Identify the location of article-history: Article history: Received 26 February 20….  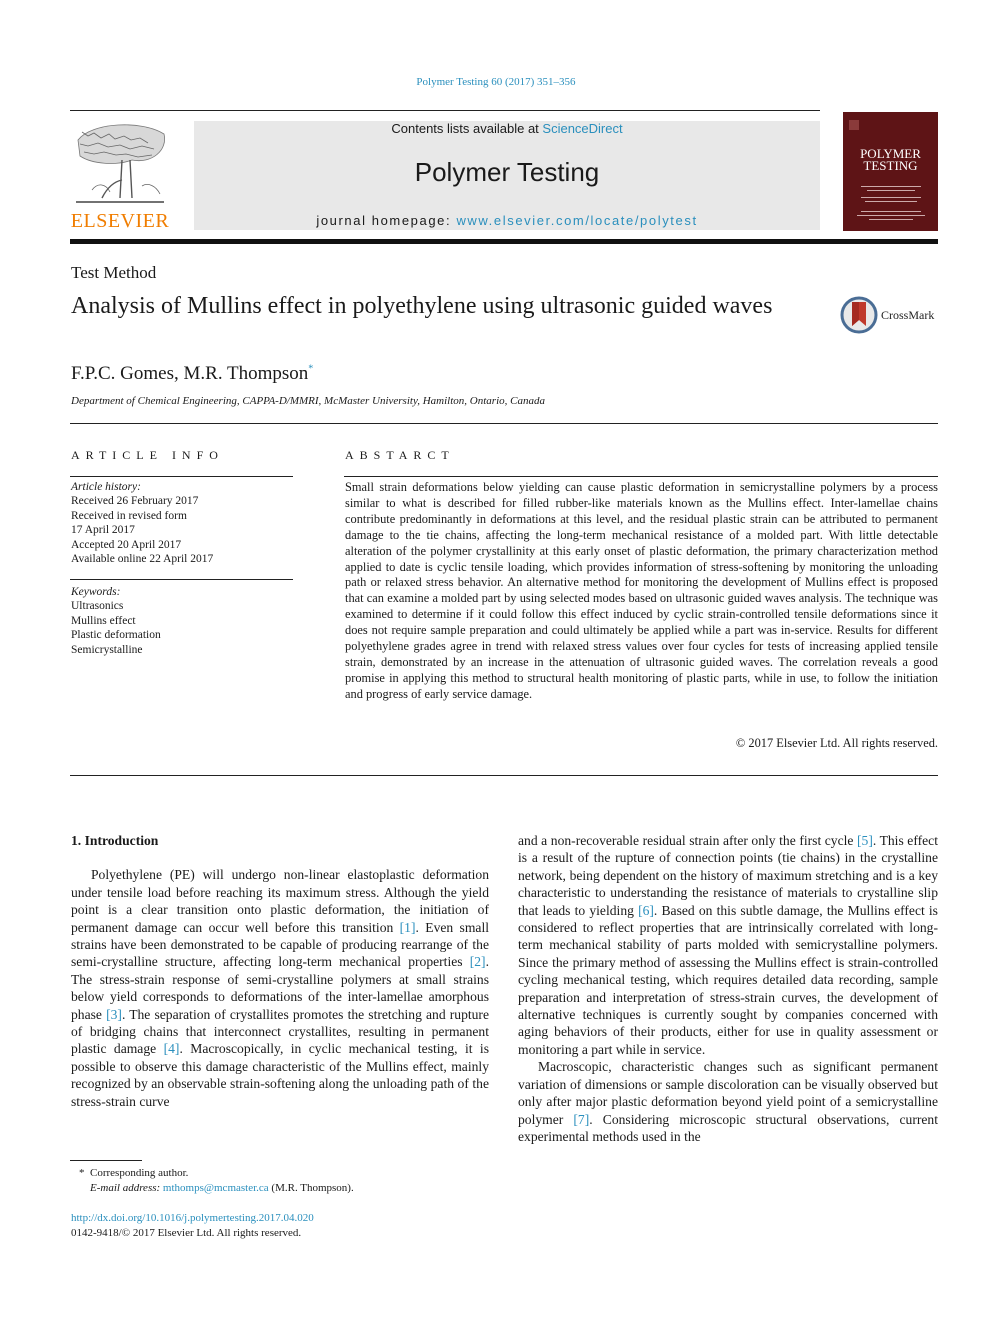
(142, 523).